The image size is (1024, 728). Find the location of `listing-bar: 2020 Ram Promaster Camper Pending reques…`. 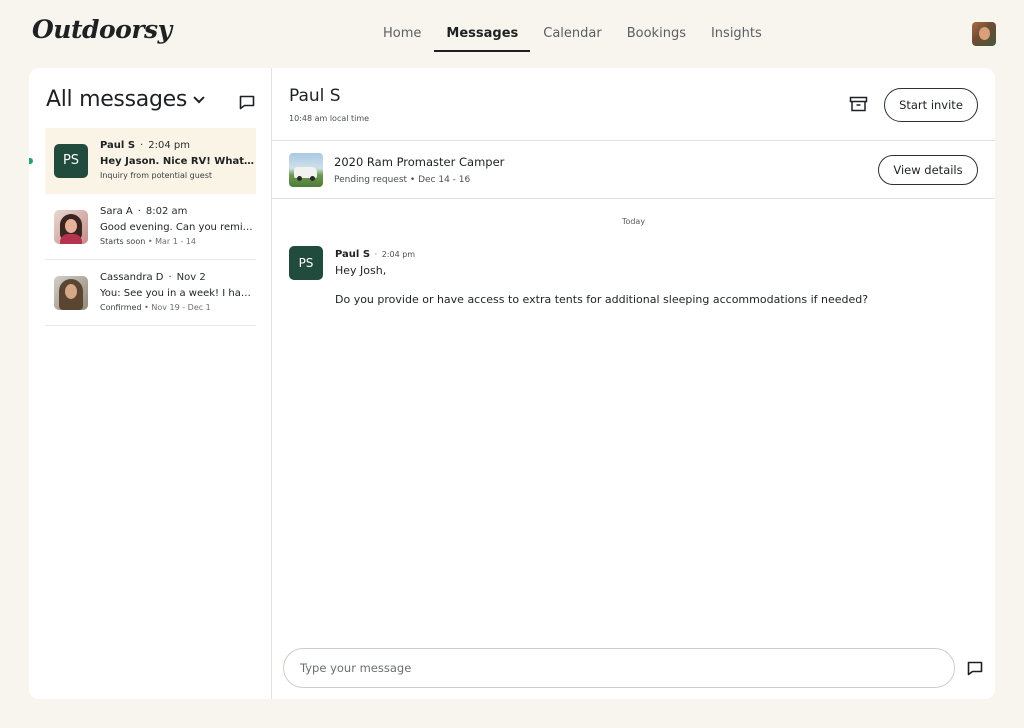

listing-bar: 2020 Ram Promaster Camper Pending reques… is located at coordinates (633, 170).